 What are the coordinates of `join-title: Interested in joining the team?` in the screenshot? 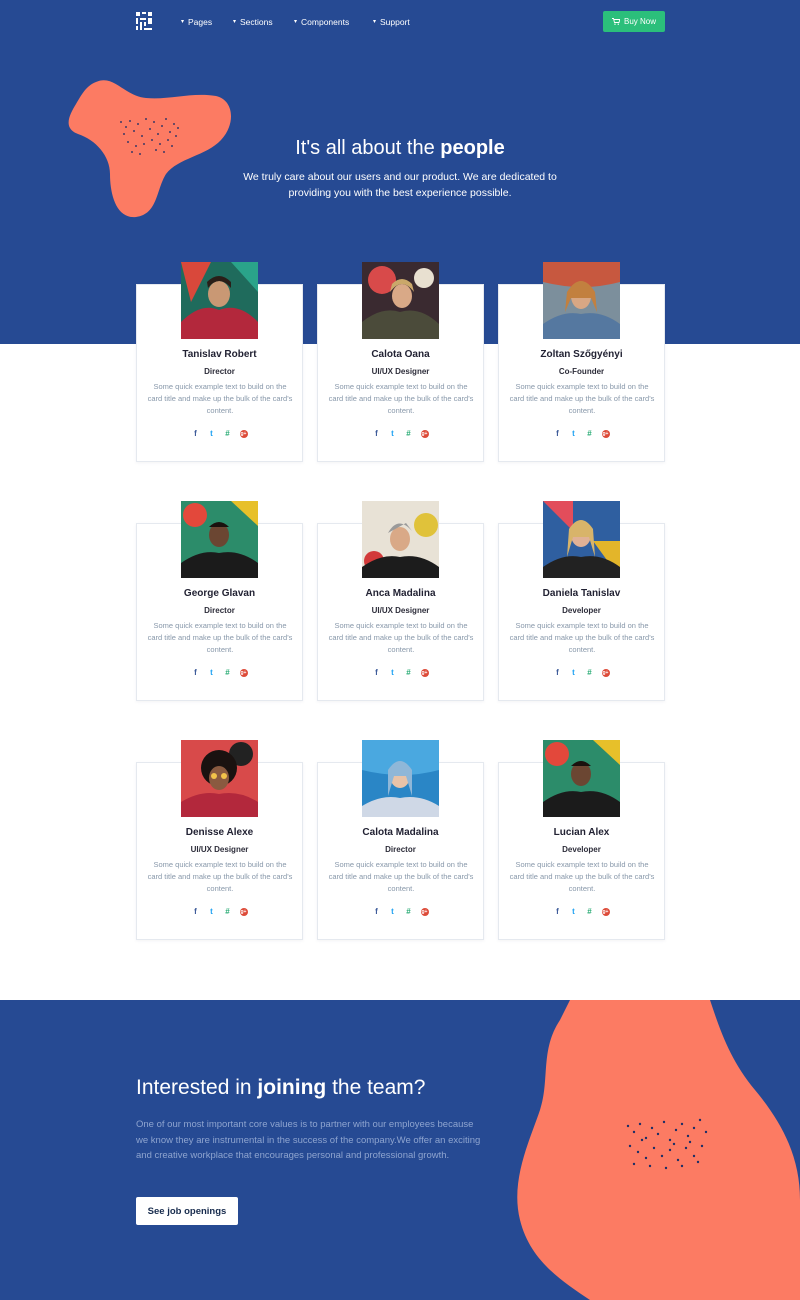 It's located at (280, 1088).